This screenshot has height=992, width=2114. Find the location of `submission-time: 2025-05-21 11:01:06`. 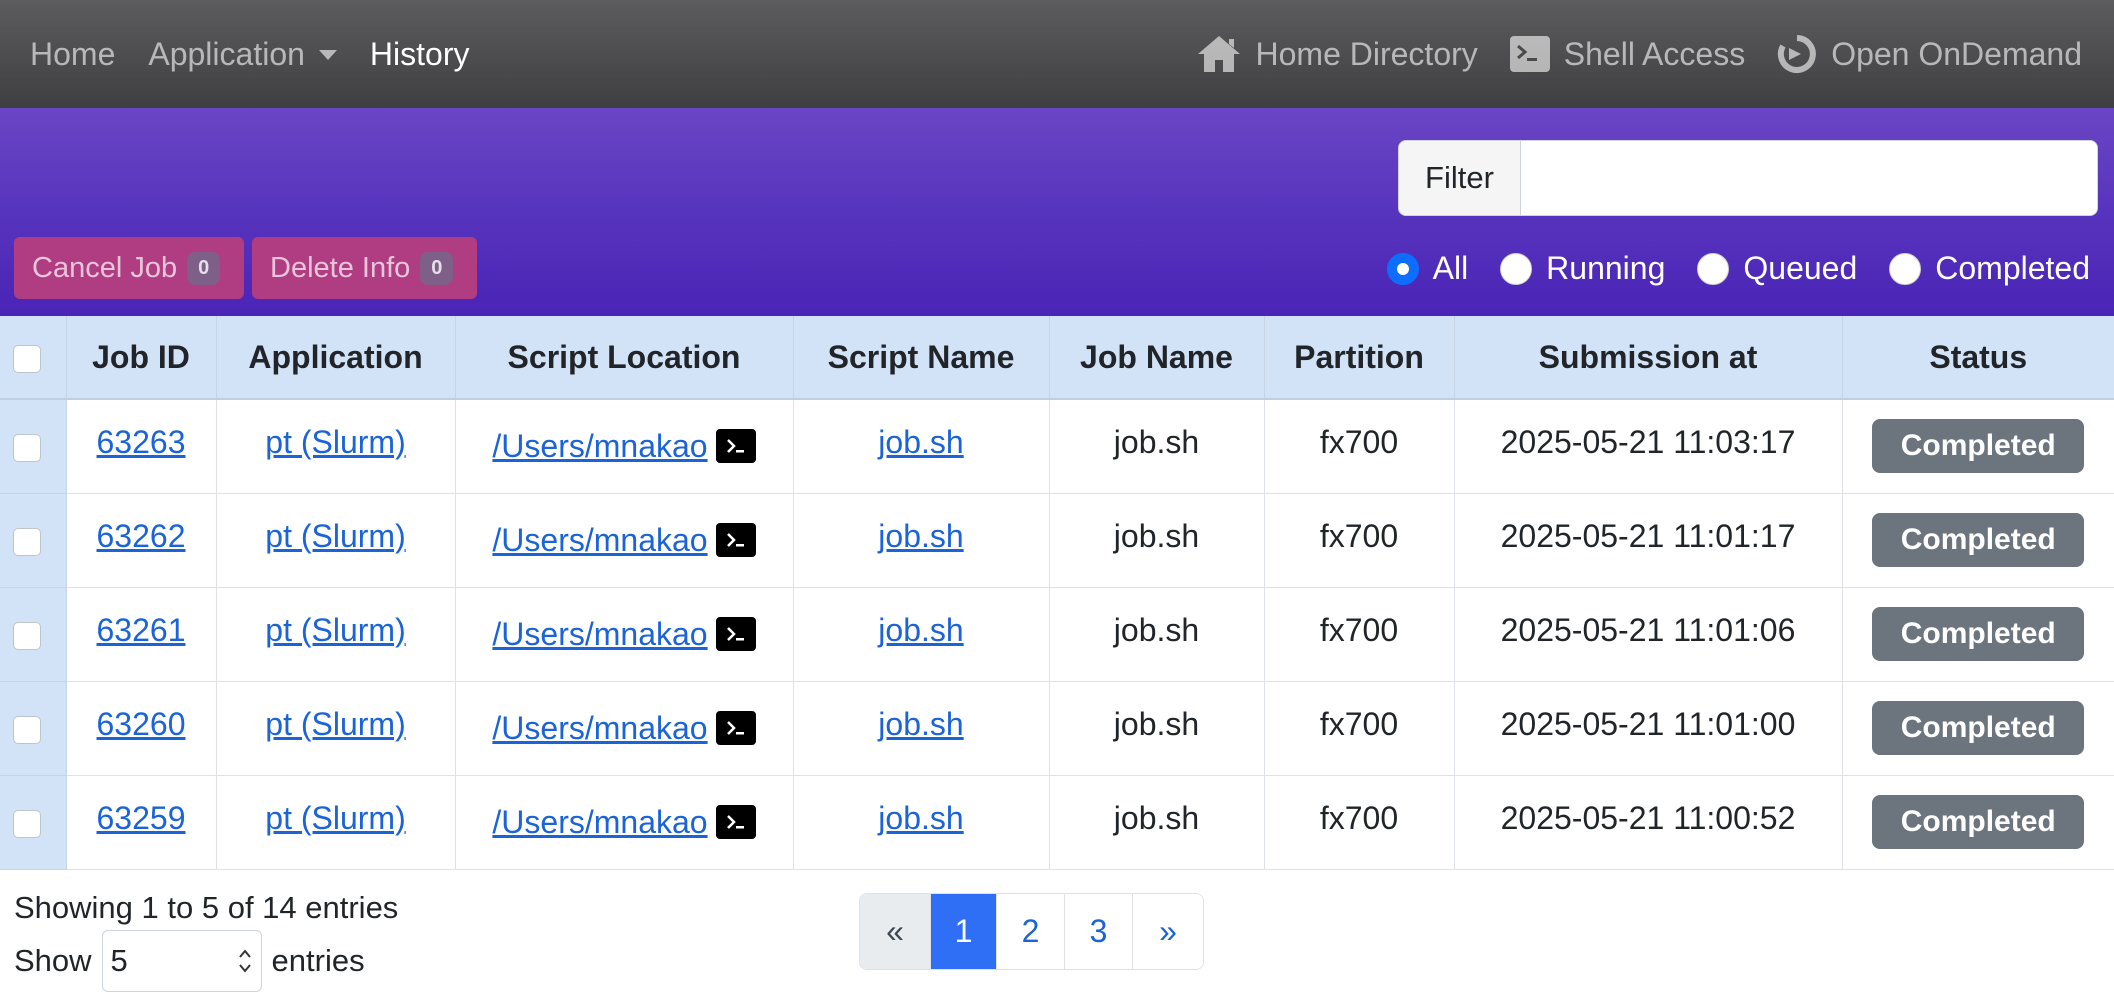

submission-time: 2025-05-21 11:01:06 is located at coordinates (1648, 629).